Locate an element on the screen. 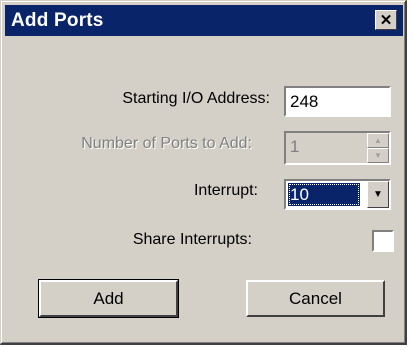 The image size is (413, 351). add-button: Add is located at coordinates (108, 298).